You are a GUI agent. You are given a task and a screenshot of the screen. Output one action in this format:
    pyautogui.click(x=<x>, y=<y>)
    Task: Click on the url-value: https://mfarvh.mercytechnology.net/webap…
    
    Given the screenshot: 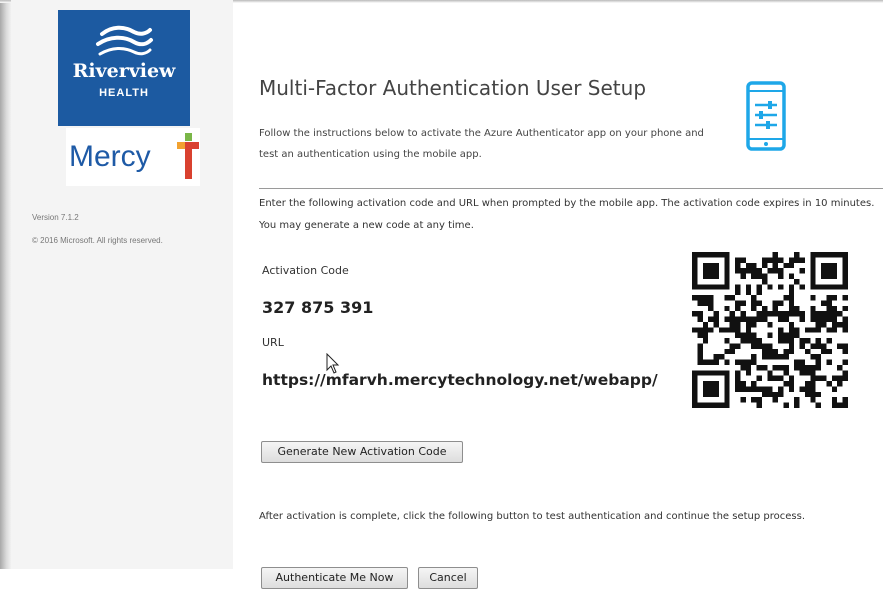 What is the action you would take?
    pyautogui.click(x=460, y=380)
    